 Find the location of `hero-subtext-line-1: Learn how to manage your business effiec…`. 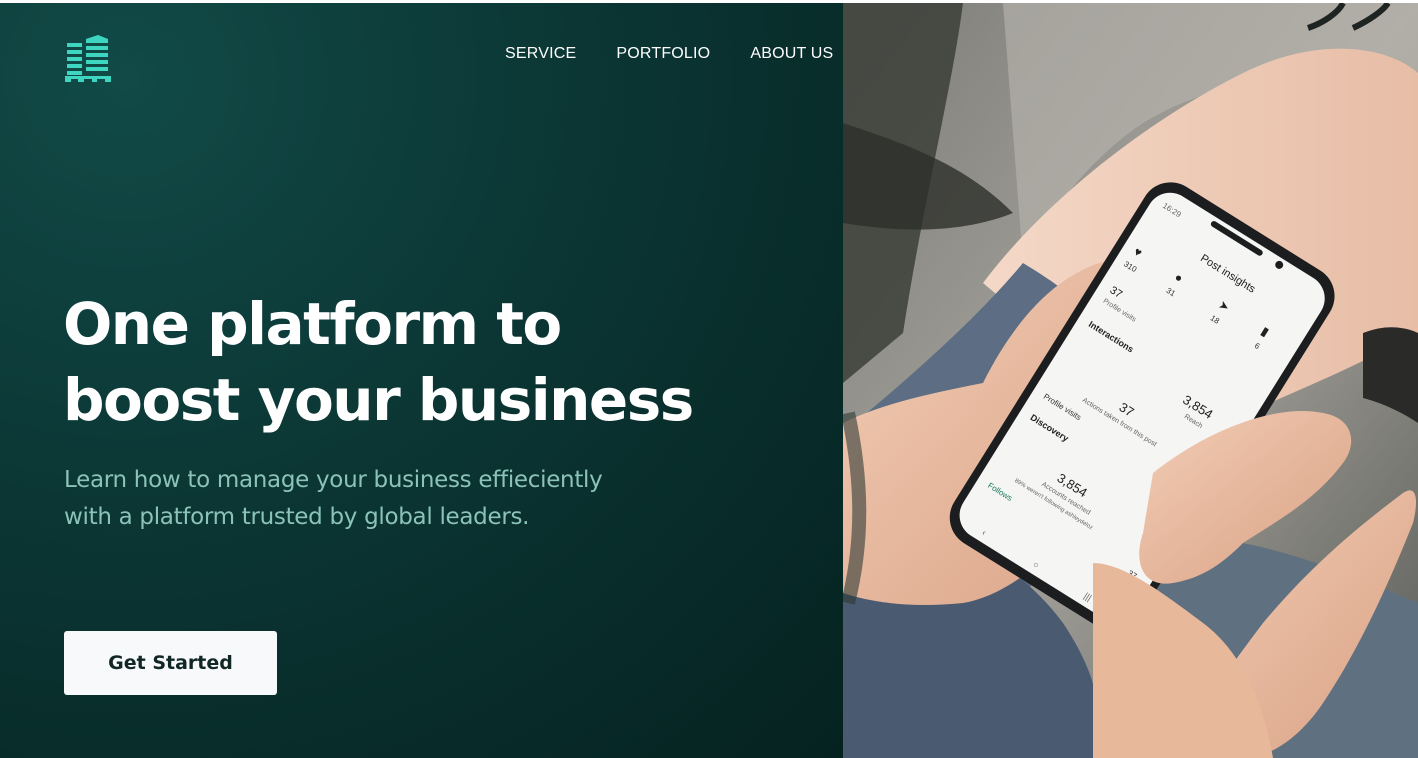

hero-subtext-line-1: Learn how to manage your business effiec… is located at coordinates (333, 480).